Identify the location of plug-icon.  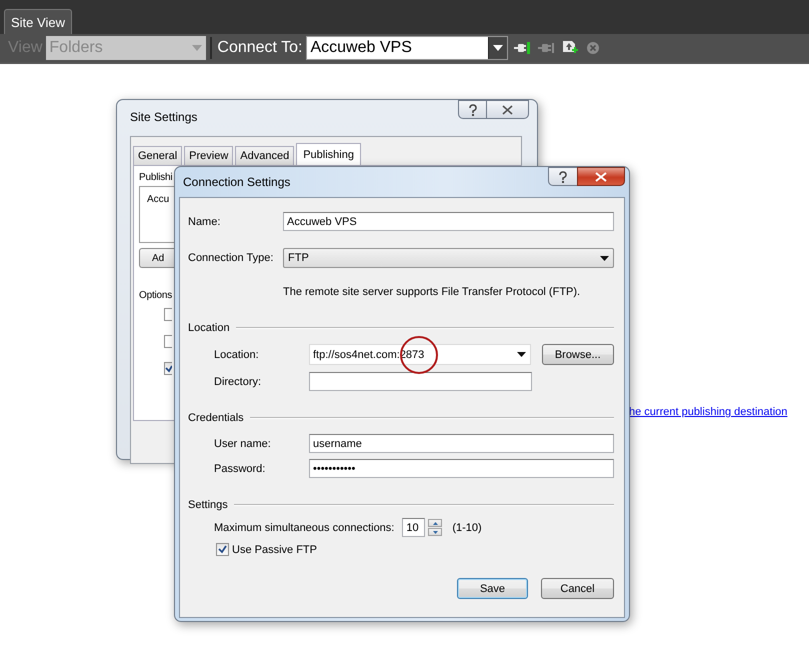
(522, 48).